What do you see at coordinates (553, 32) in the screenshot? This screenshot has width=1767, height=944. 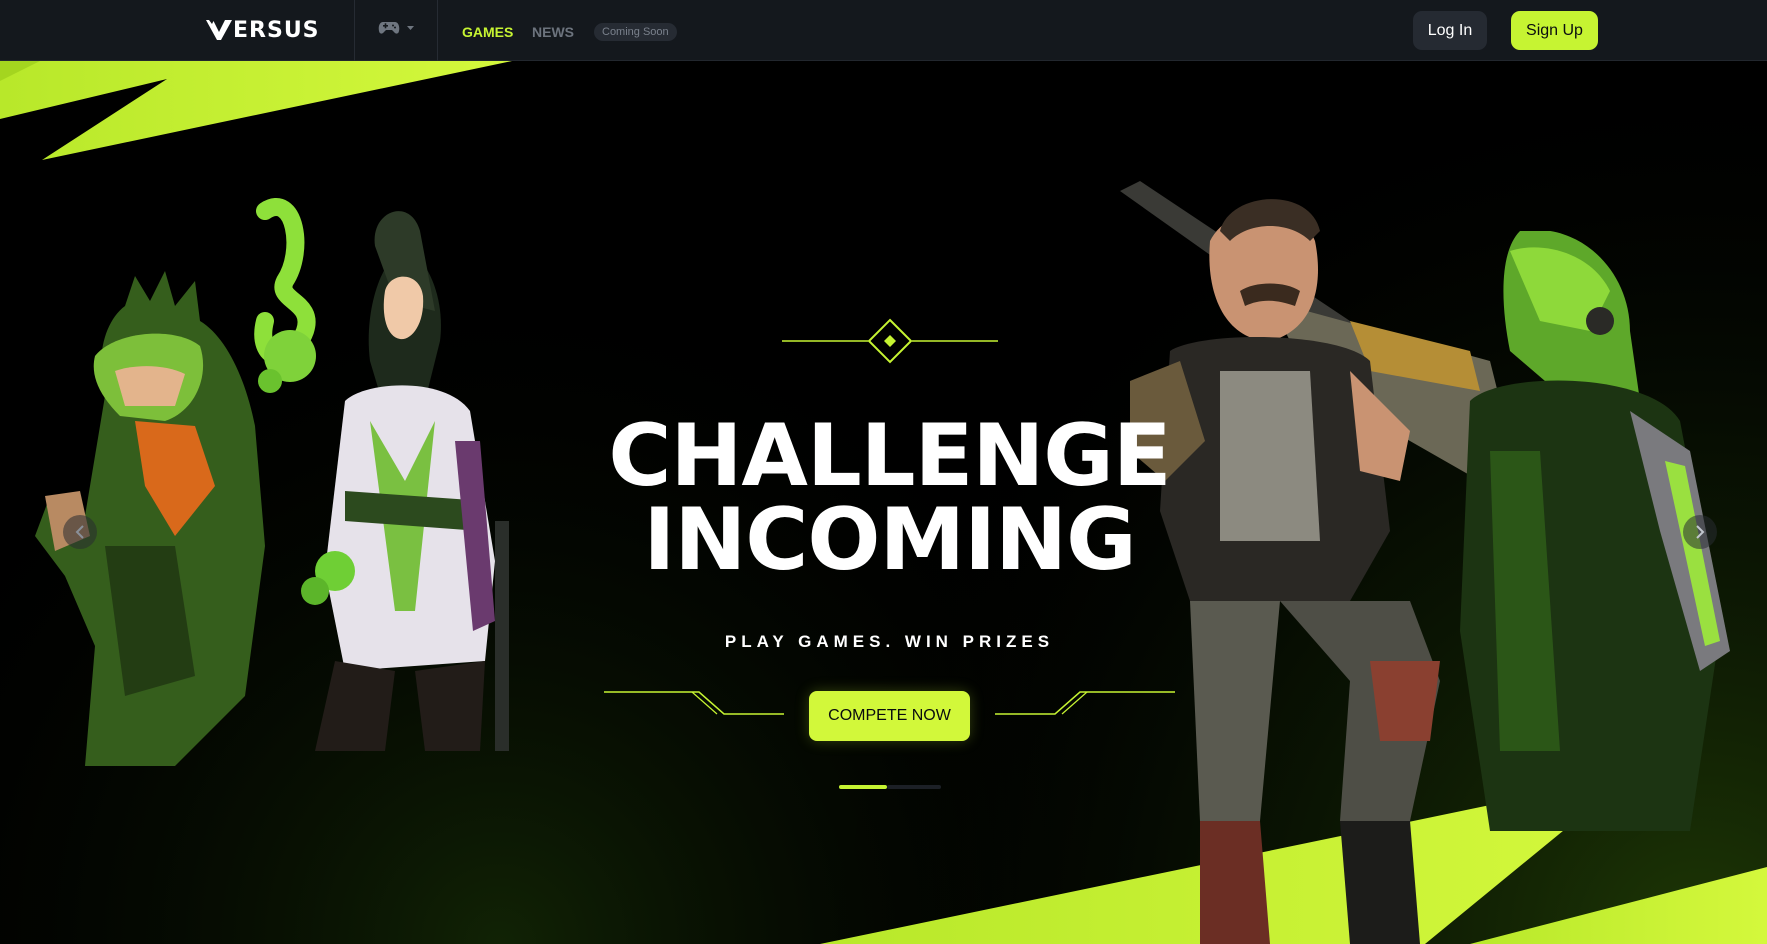 I see `nav-news-link: NEWS` at bounding box center [553, 32].